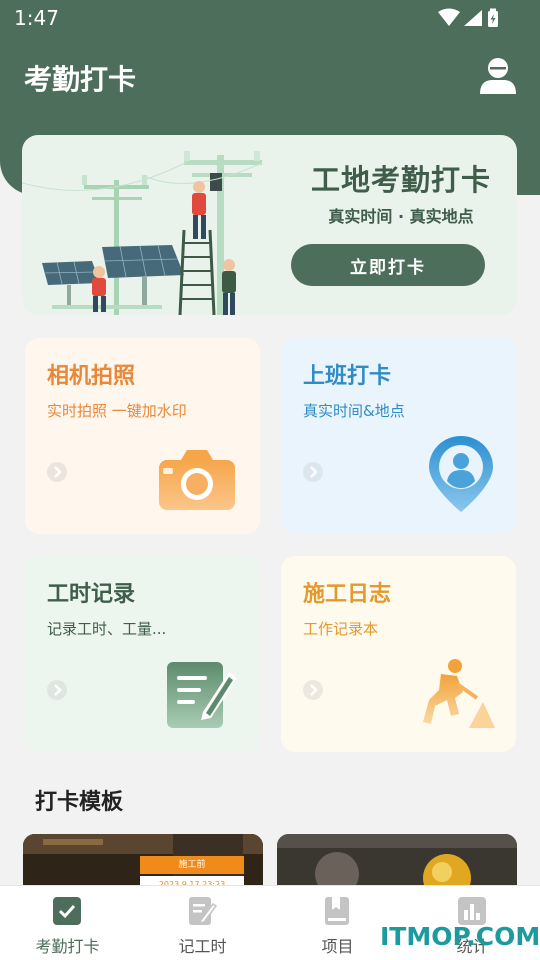 This screenshot has width=540, height=960. What do you see at coordinates (388, 265) in the screenshot?
I see `punch-now-button: 立即打卡` at bounding box center [388, 265].